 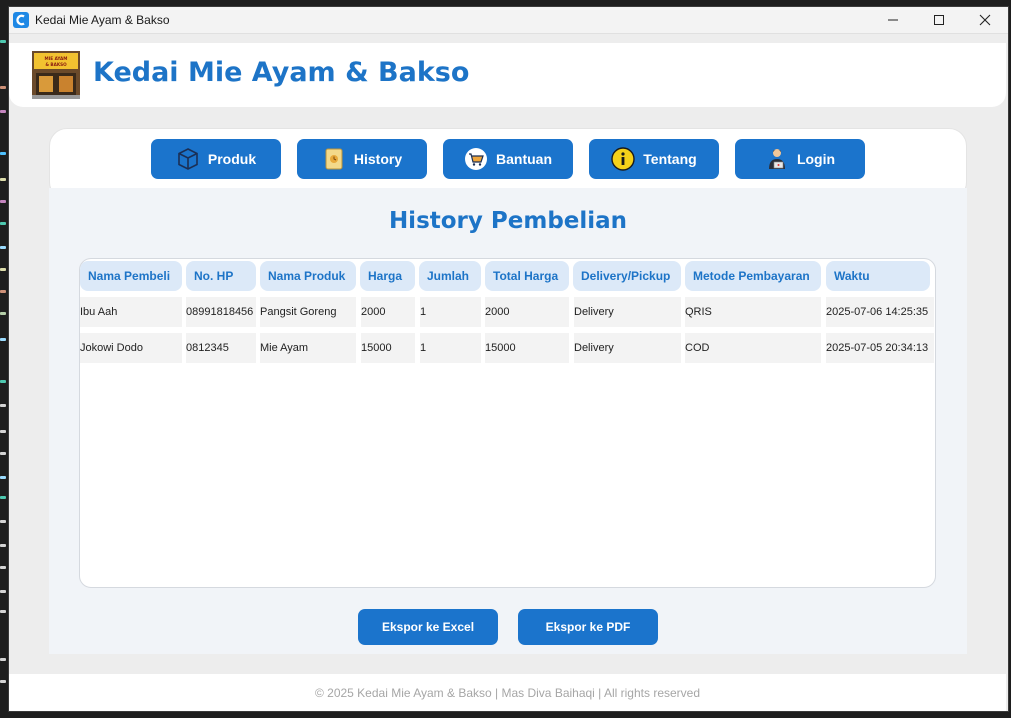 I want to click on window-title: Kedai Mie Ayam & Bakso, so click(x=102, y=20).